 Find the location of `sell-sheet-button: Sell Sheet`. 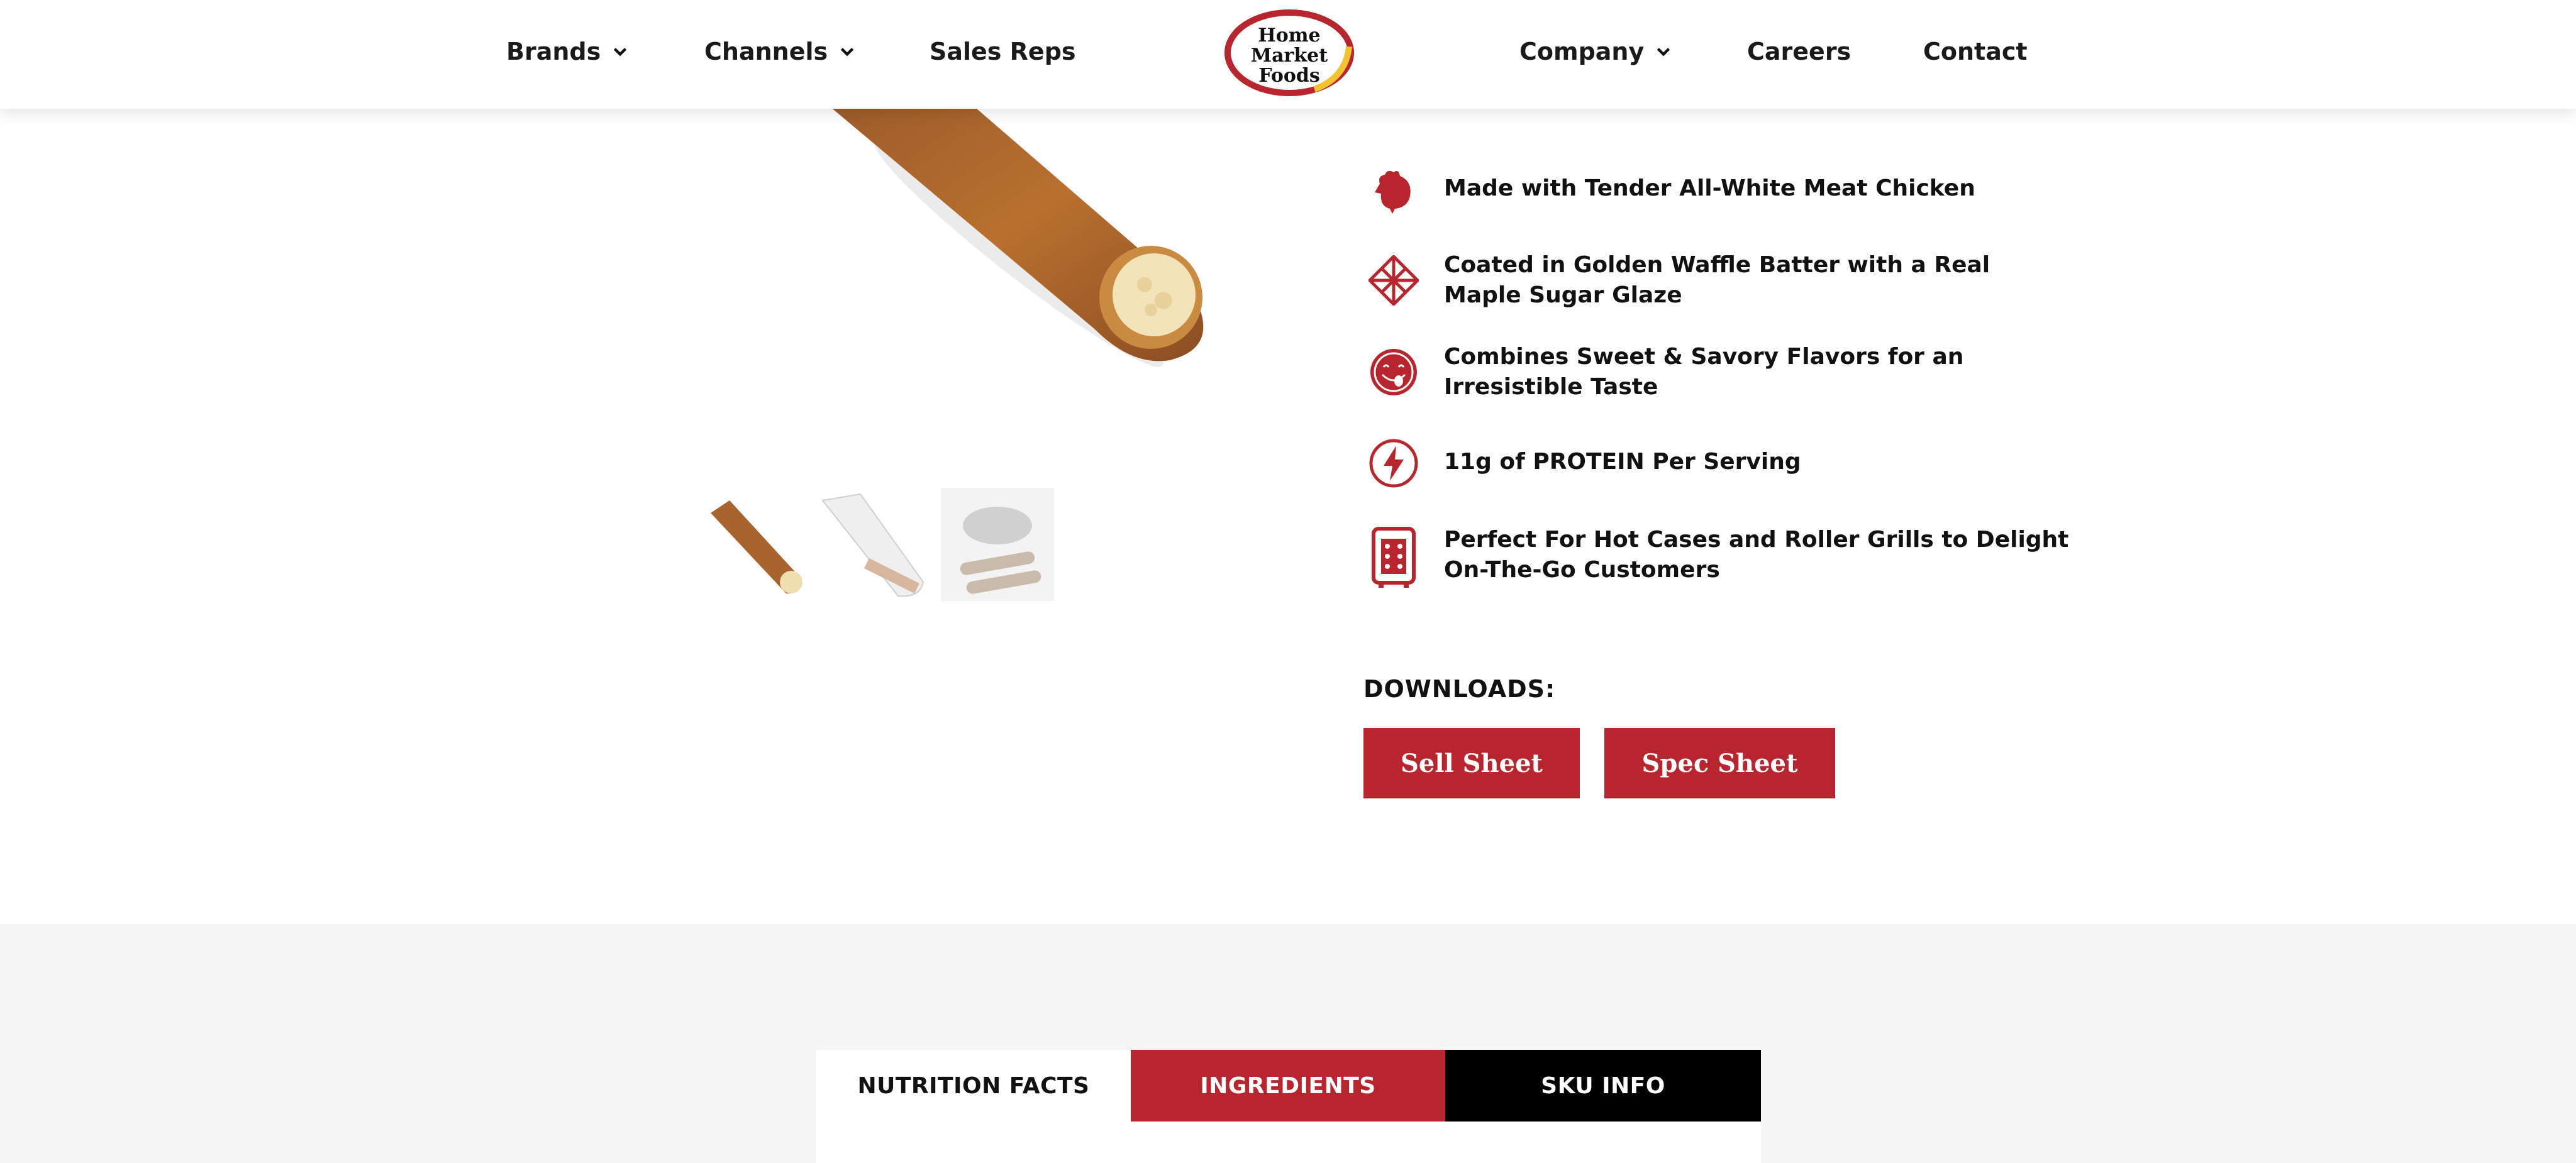

sell-sheet-button: Sell Sheet is located at coordinates (1471, 763).